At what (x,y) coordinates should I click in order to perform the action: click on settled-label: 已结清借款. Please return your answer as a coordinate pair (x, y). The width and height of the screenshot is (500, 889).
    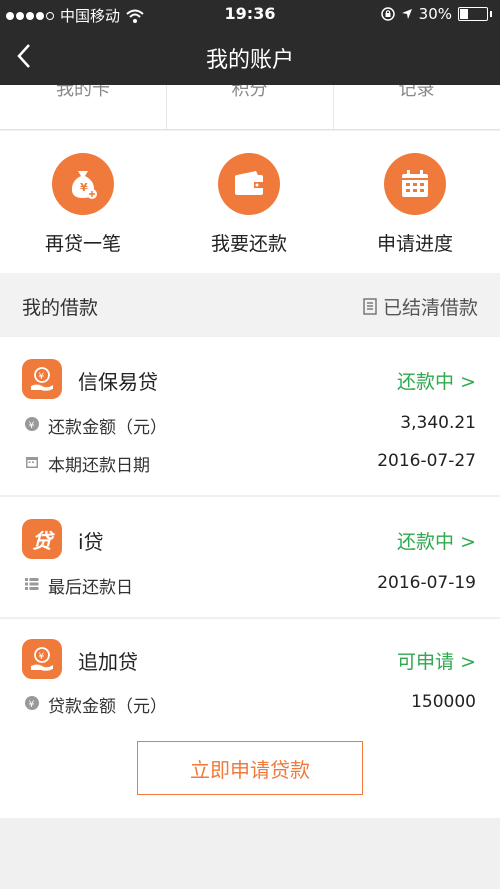
    Looking at the image, I should click on (430, 308).